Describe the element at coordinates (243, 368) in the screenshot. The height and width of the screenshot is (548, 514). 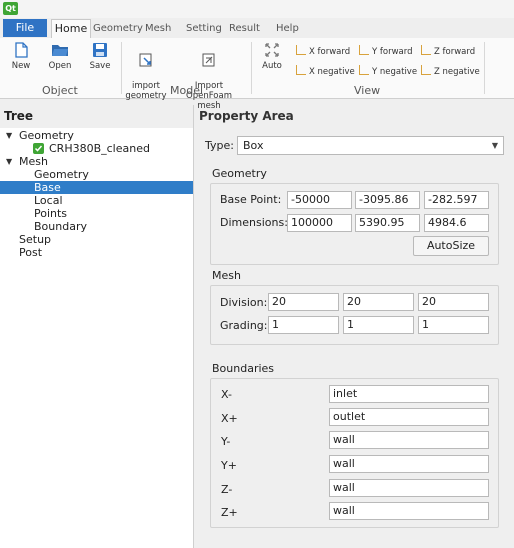
I see `boundaries-section-title: Boundaries` at that location.